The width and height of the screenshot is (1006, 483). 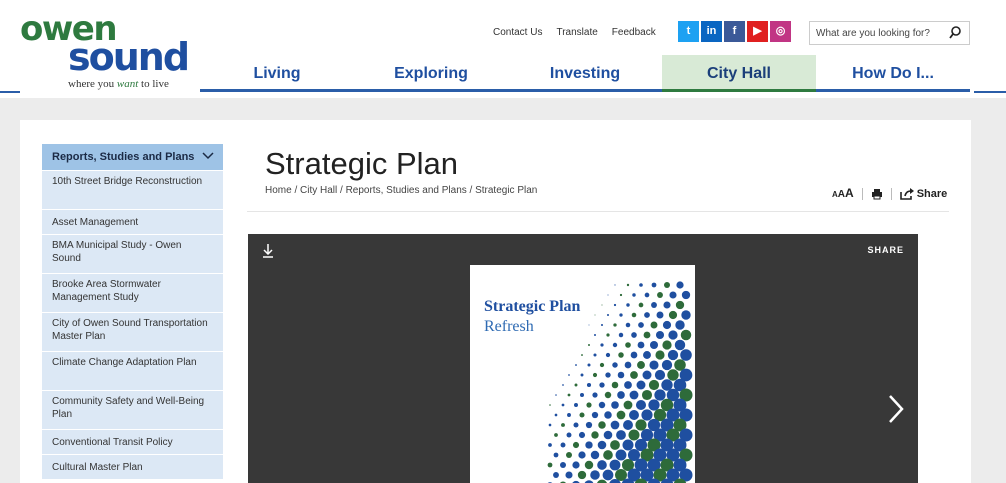 What do you see at coordinates (877, 33) in the screenshot?
I see `search-input` at bounding box center [877, 33].